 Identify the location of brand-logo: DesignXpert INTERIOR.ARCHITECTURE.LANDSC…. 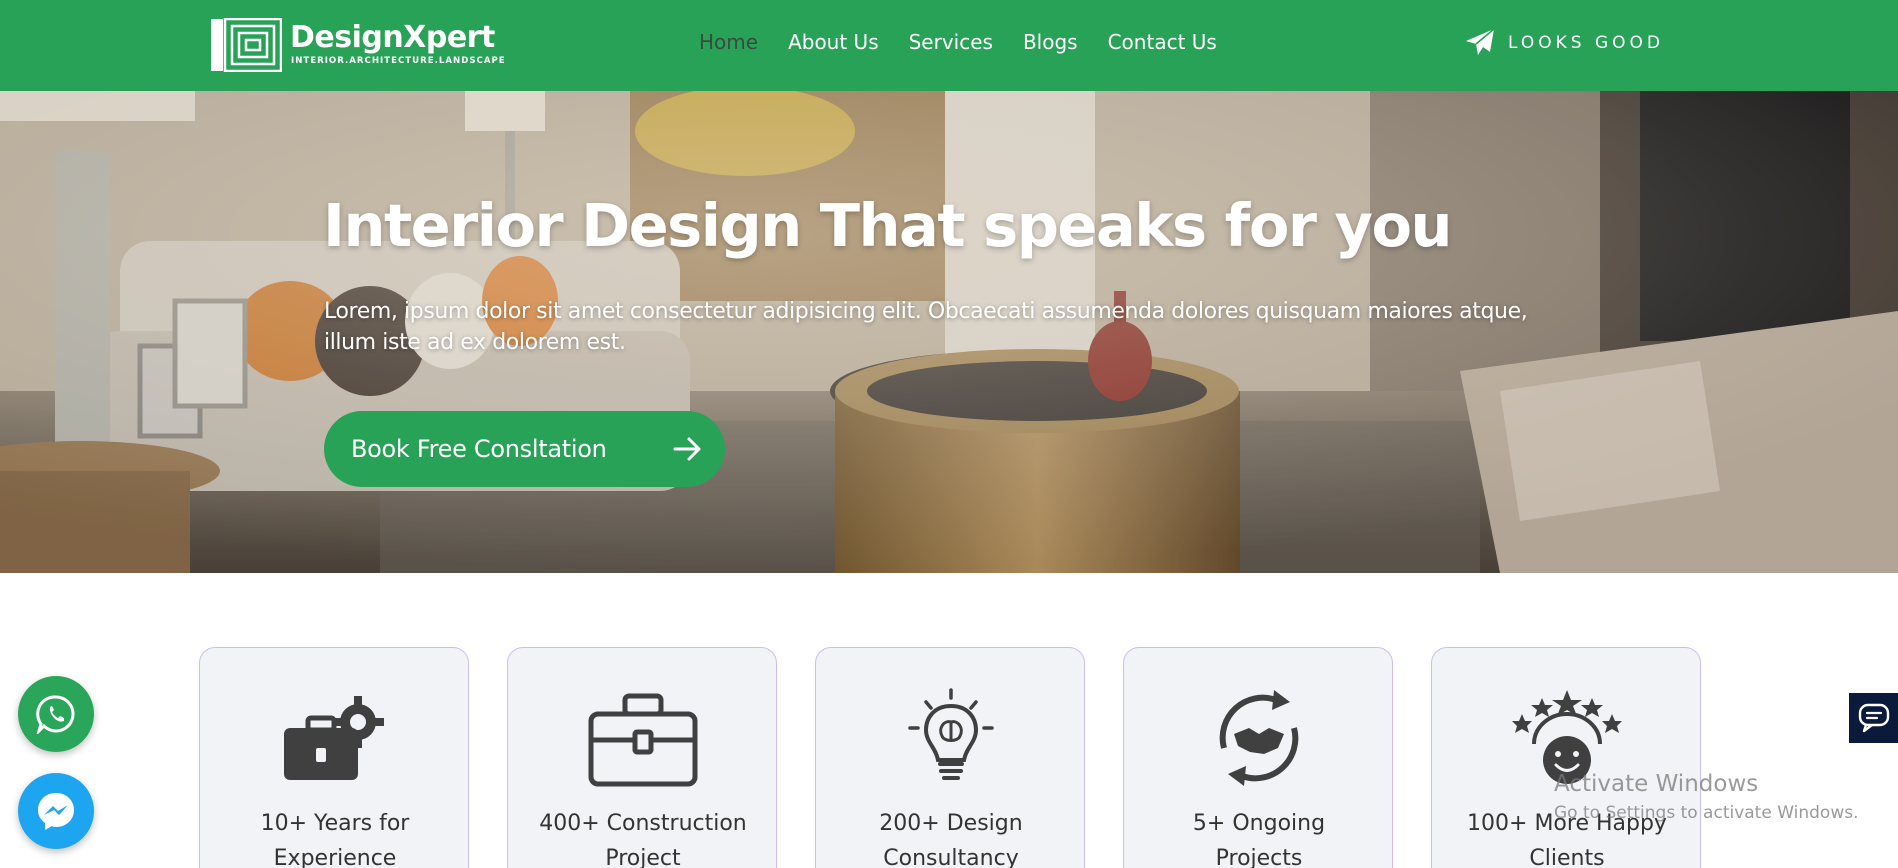
(357, 45).